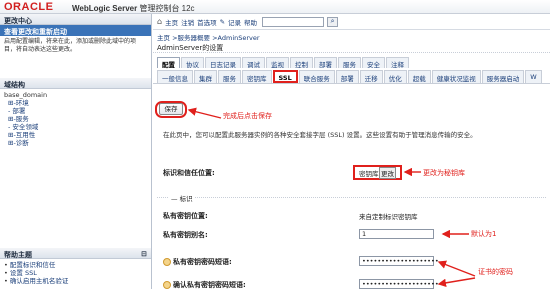 The height and width of the screenshot is (289, 550). I want to click on product-name: WebLogic Server, so click(105, 8).